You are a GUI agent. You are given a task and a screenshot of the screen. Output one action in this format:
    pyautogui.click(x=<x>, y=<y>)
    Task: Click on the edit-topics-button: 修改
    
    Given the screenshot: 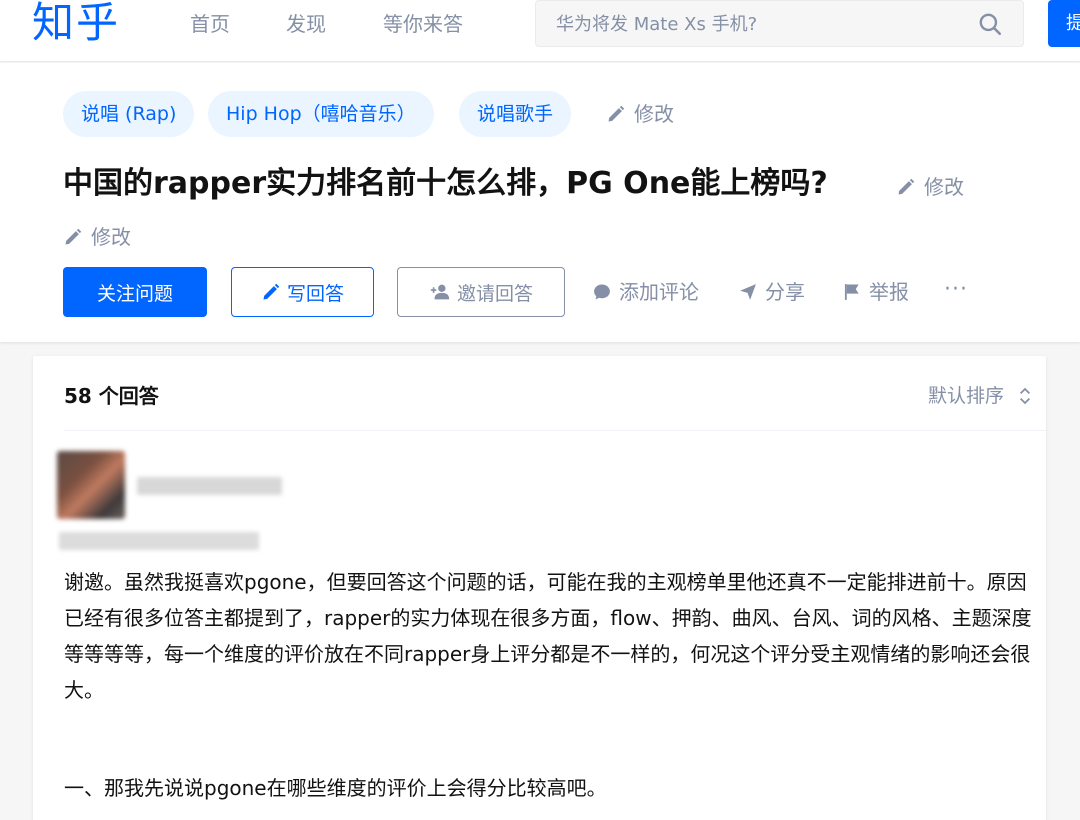 What is the action you would take?
    pyautogui.click(x=640, y=114)
    